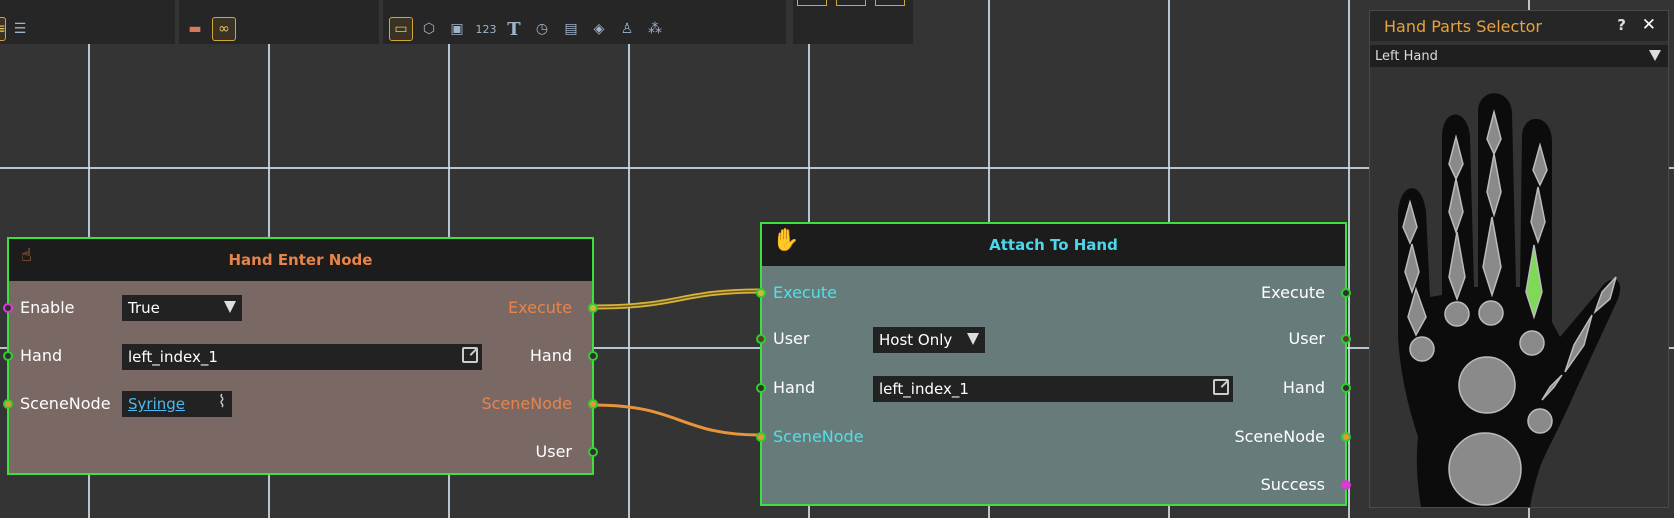  What do you see at coordinates (761, 293) in the screenshot?
I see `execute-input-port` at bounding box center [761, 293].